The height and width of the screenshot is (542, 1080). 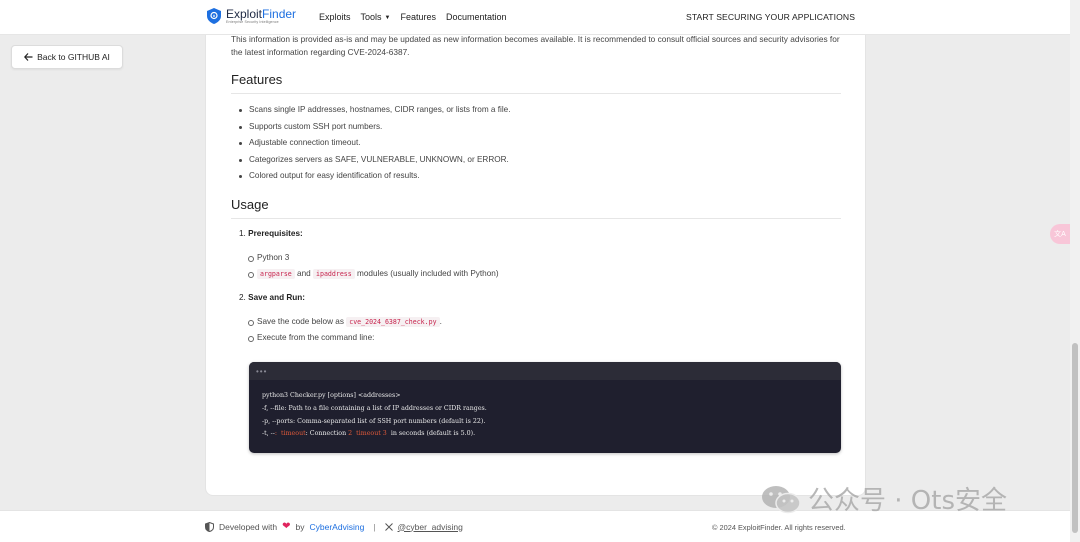 What do you see at coordinates (271, 233) in the screenshot?
I see `step-prerequisites: 1. Prerequisites:` at bounding box center [271, 233].